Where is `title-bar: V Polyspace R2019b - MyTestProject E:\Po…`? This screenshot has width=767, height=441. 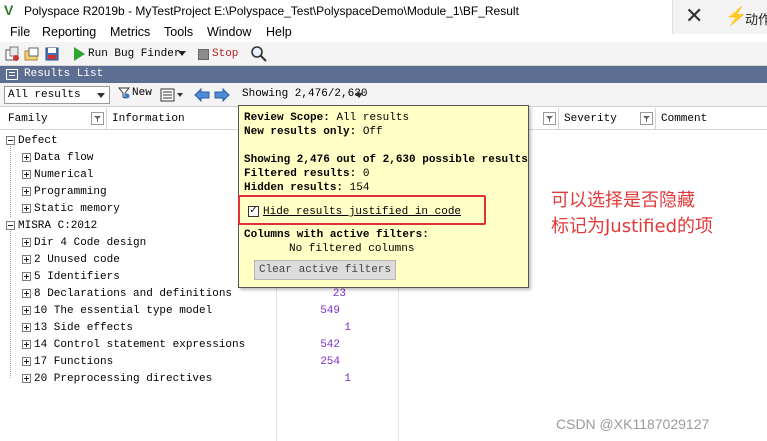 title-bar: V Polyspace R2019b - MyTestProject E:\Po… is located at coordinates (383, 11).